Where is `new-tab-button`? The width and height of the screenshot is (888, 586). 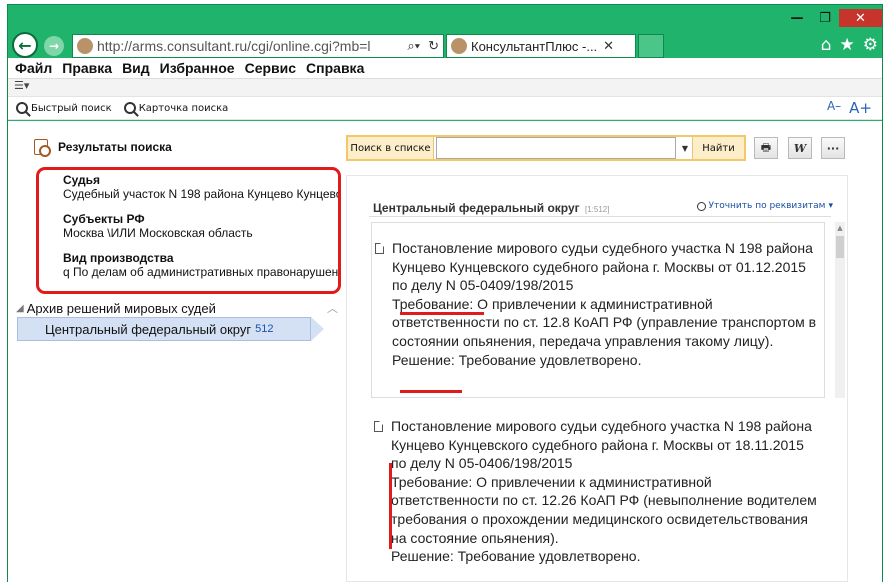 new-tab-button is located at coordinates (651, 46).